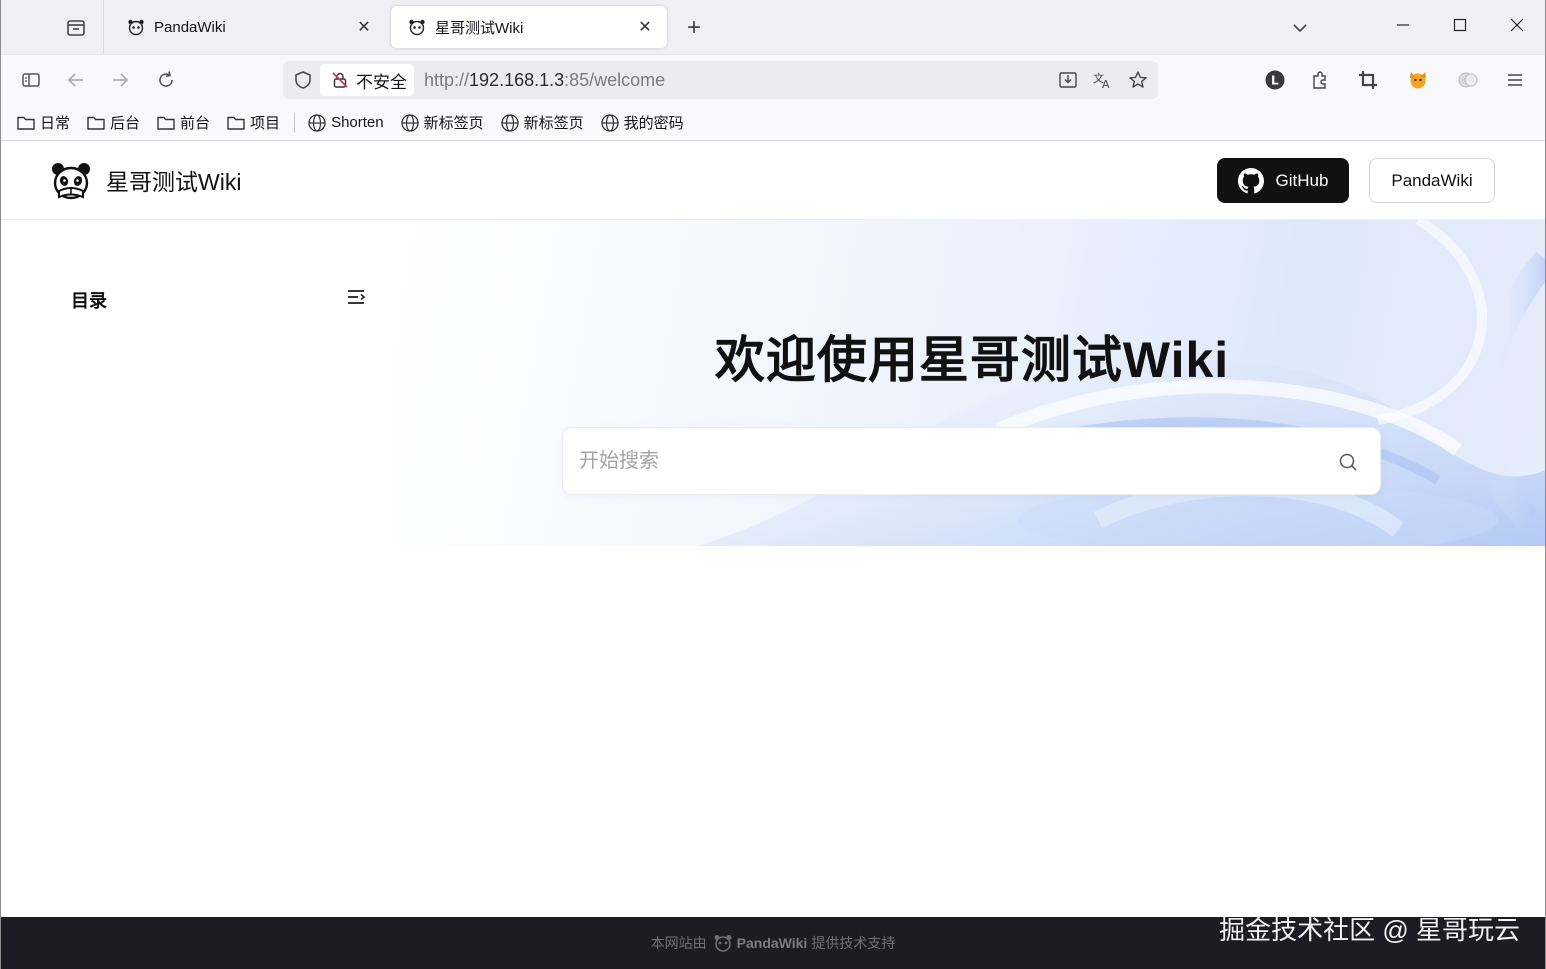 This screenshot has height=969, width=1546. Describe the element at coordinates (55, 123) in the screenshot. I see `bookmark-label: 日常` at that location.